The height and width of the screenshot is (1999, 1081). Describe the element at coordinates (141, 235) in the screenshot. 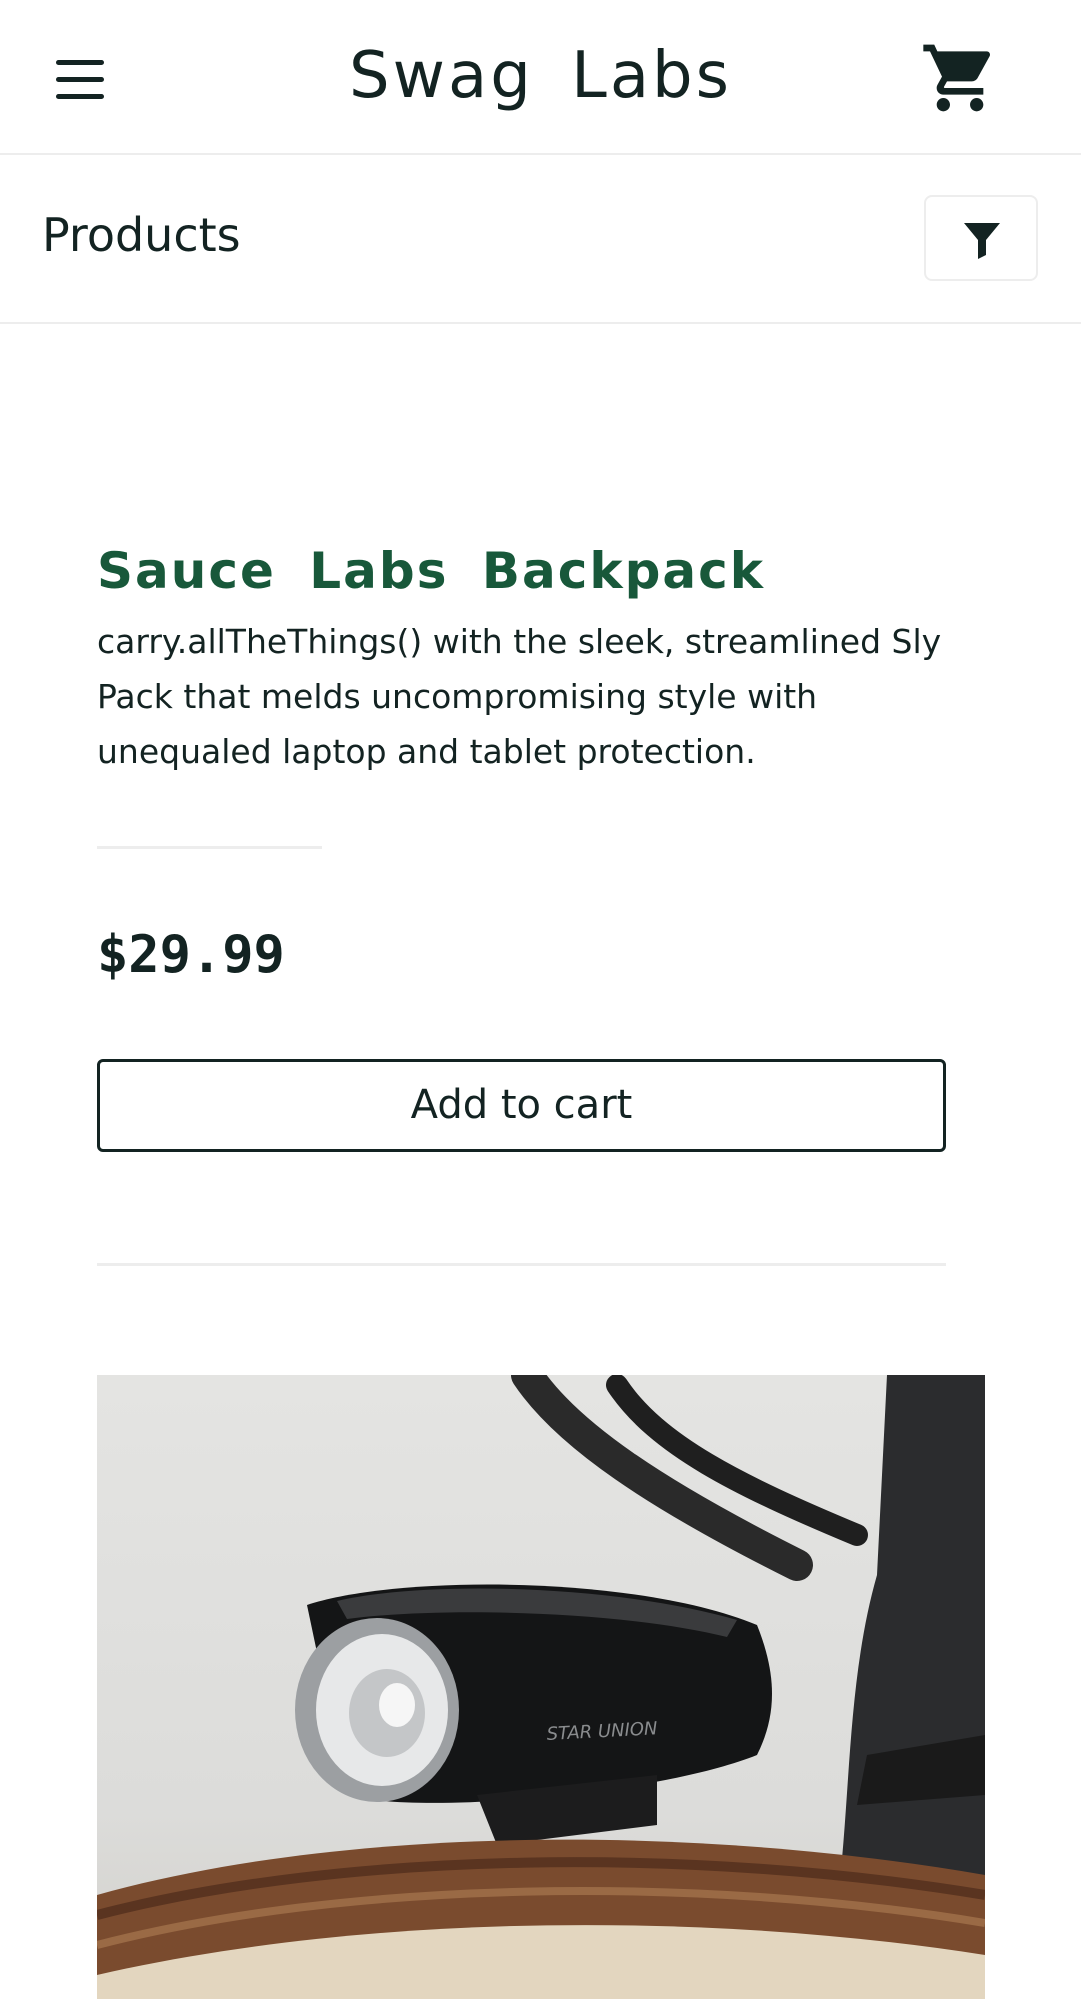

I see `page-title: Products` at that location.